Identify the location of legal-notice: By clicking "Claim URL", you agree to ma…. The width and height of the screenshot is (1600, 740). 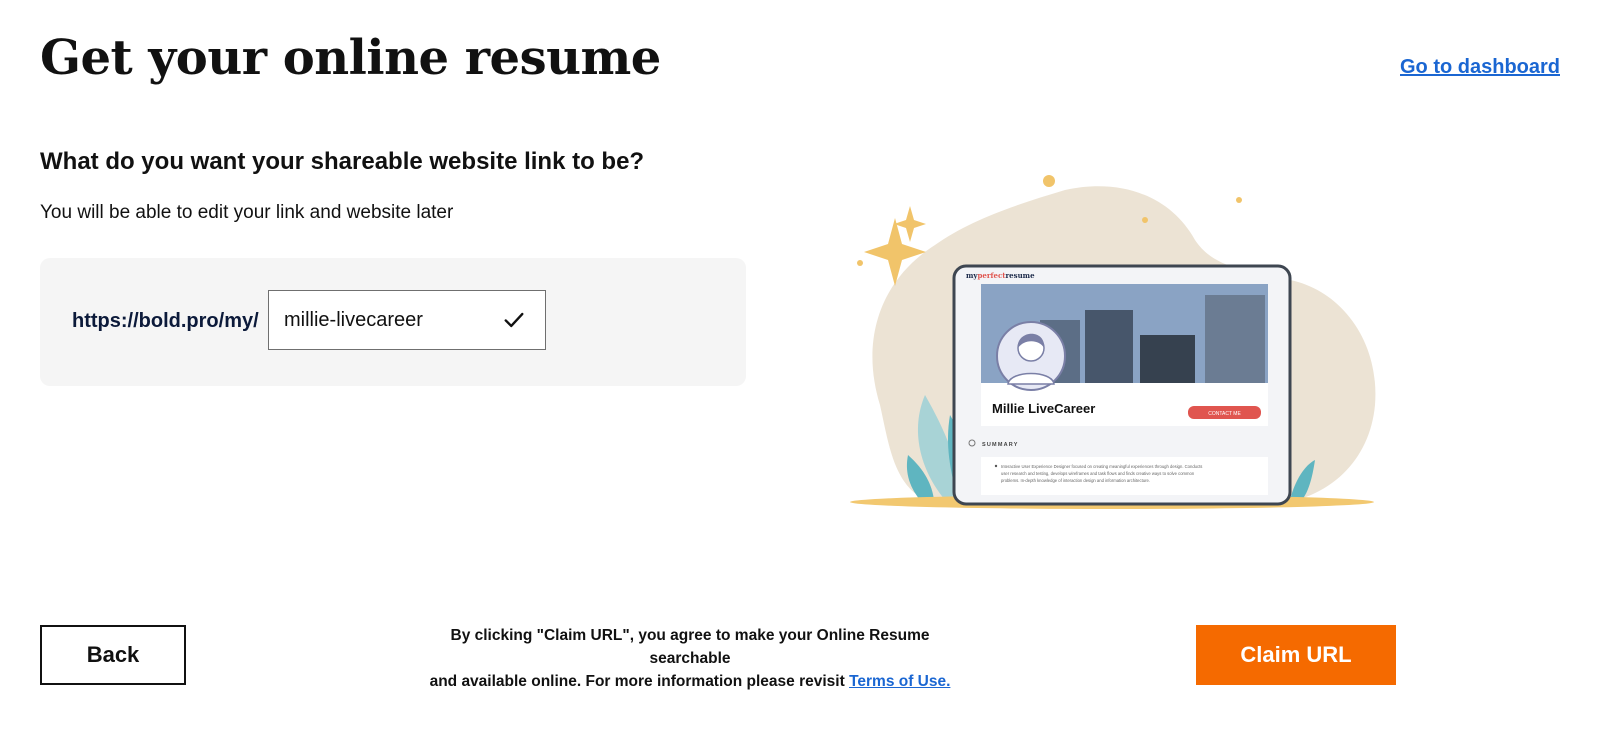
(690, 658).